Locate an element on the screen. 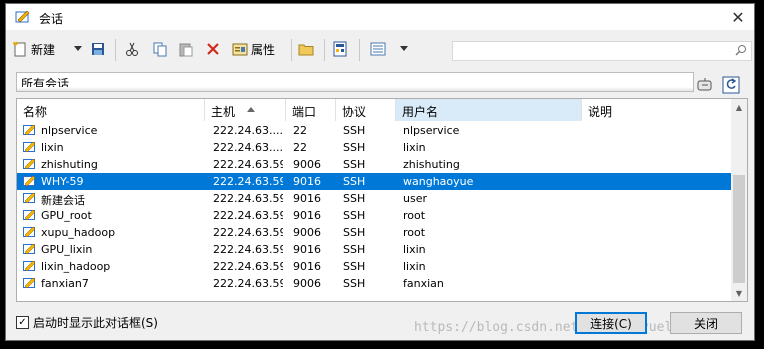  cell-user: wanghaoyue is located at coordinates (438, 181).